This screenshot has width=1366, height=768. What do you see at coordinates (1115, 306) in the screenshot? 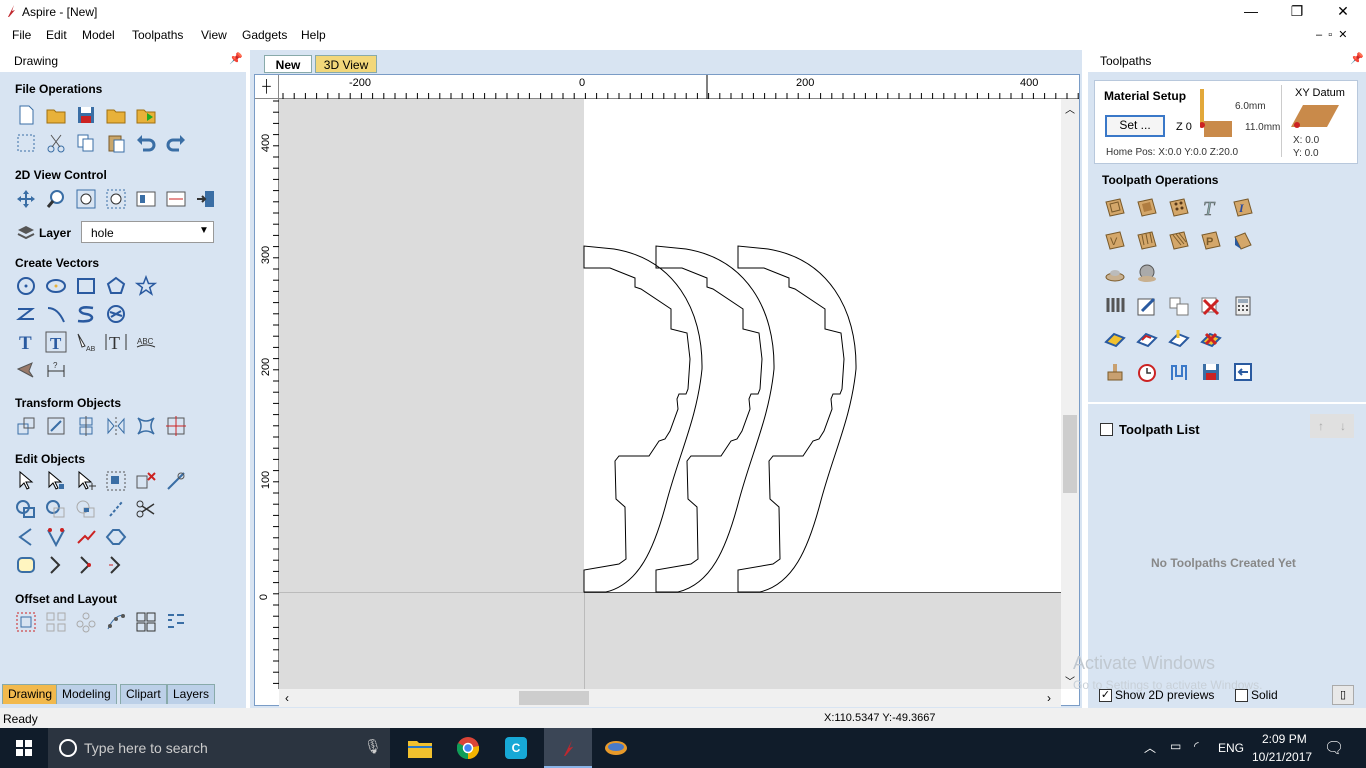
I see `tool-database-icon` at bounding box center [1115, 306].